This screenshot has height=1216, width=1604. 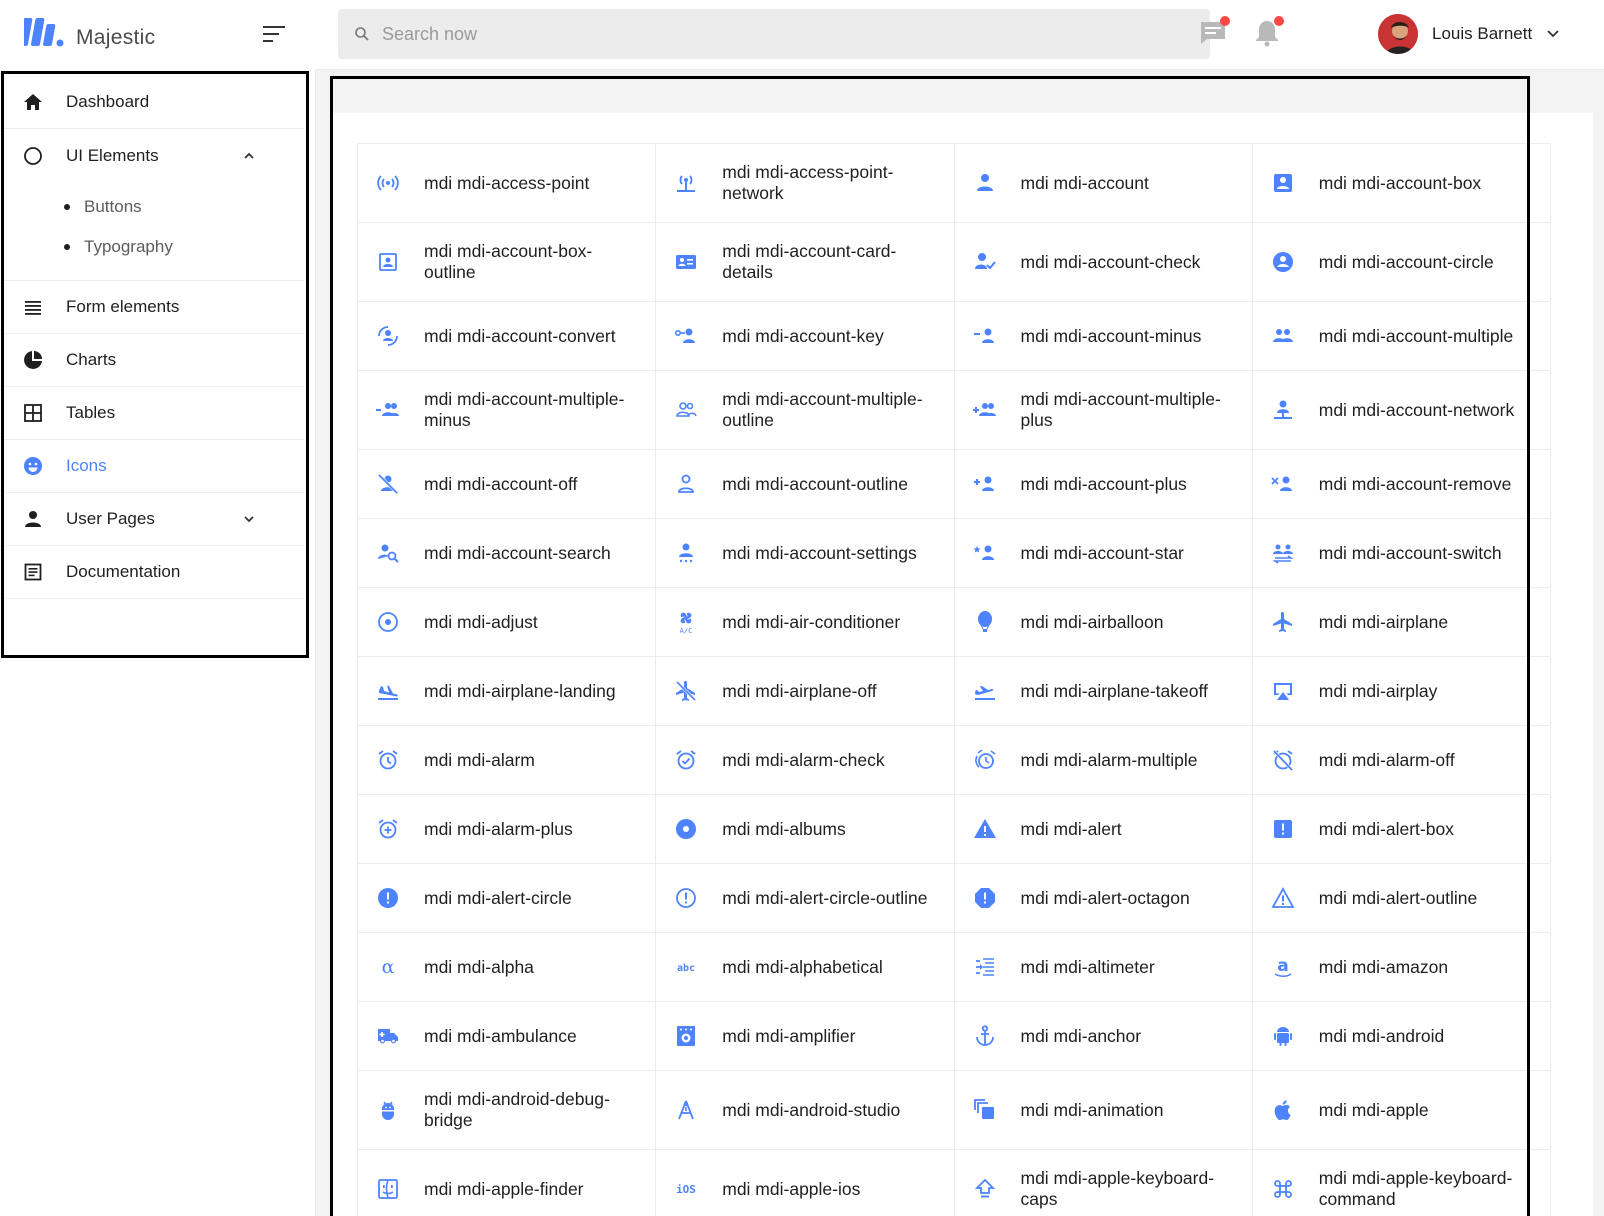 What do you see at coordinates (1402, 1110) in the screenshot?
I see `icon-cell-apple: mdi mdi-apple` at bounding box center [1402, 1110].